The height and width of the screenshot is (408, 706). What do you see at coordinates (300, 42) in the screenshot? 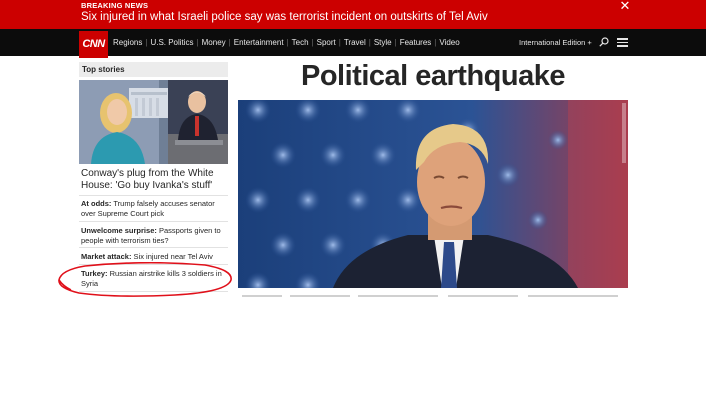
I see `nav-link-tech: Tech` at bounding box center [300, 42].